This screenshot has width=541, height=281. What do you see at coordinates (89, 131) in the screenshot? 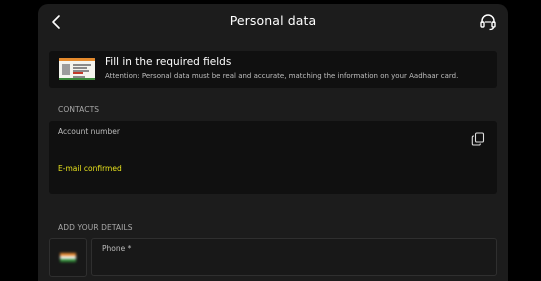
I see `account-number-label: Account number` at bounding box center [89, 131].